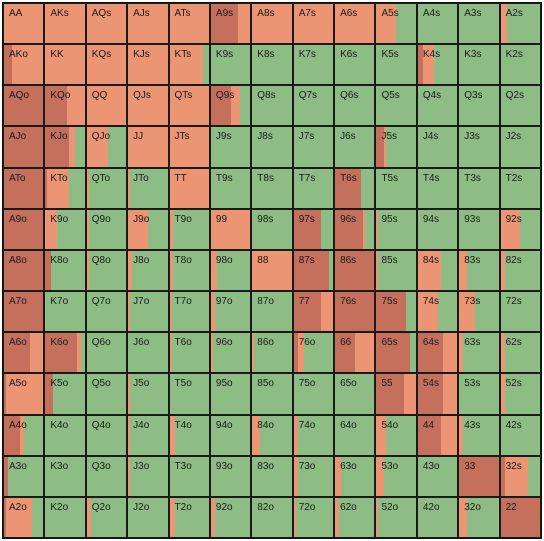  I want to click on hand-cell-73s: 73s, so click(479, 312).